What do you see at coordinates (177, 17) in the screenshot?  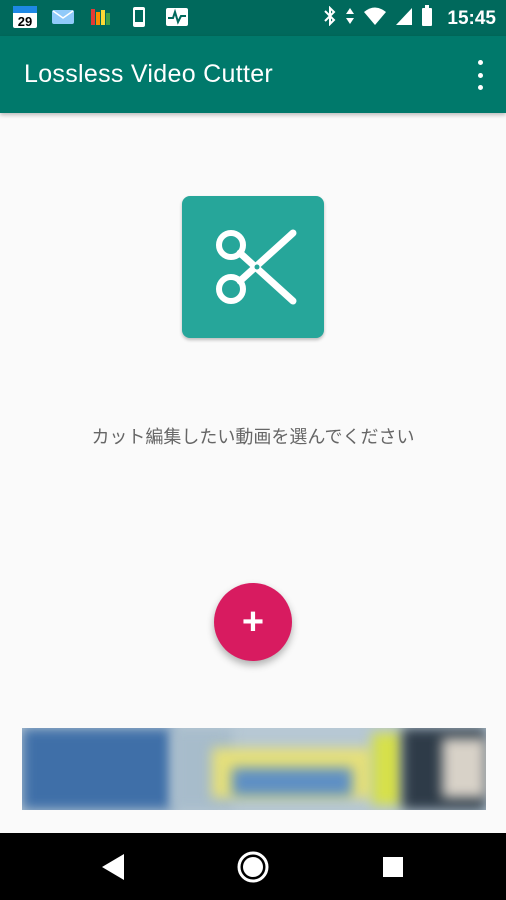 I see `activity-icon` at bounding box center [177, 17].